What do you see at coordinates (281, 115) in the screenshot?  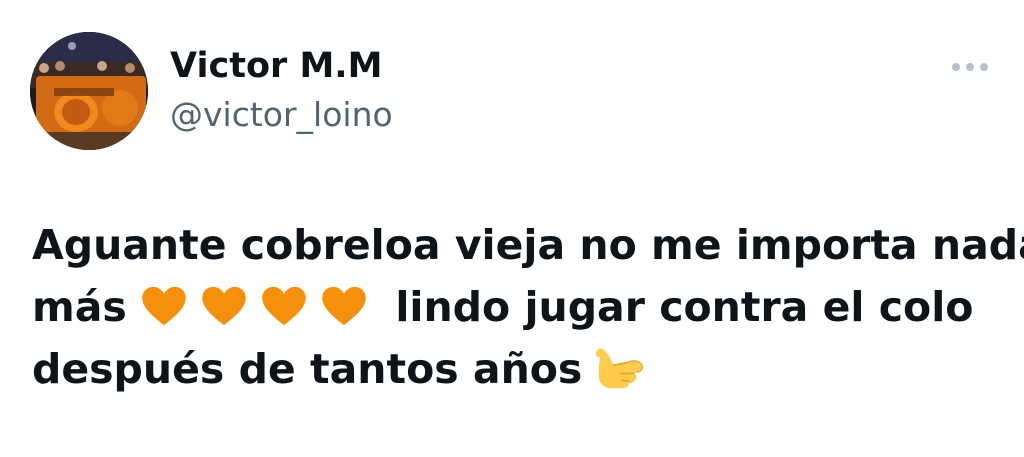 I see `user-handle: @victor_loino` at bounding box center [281, 115].